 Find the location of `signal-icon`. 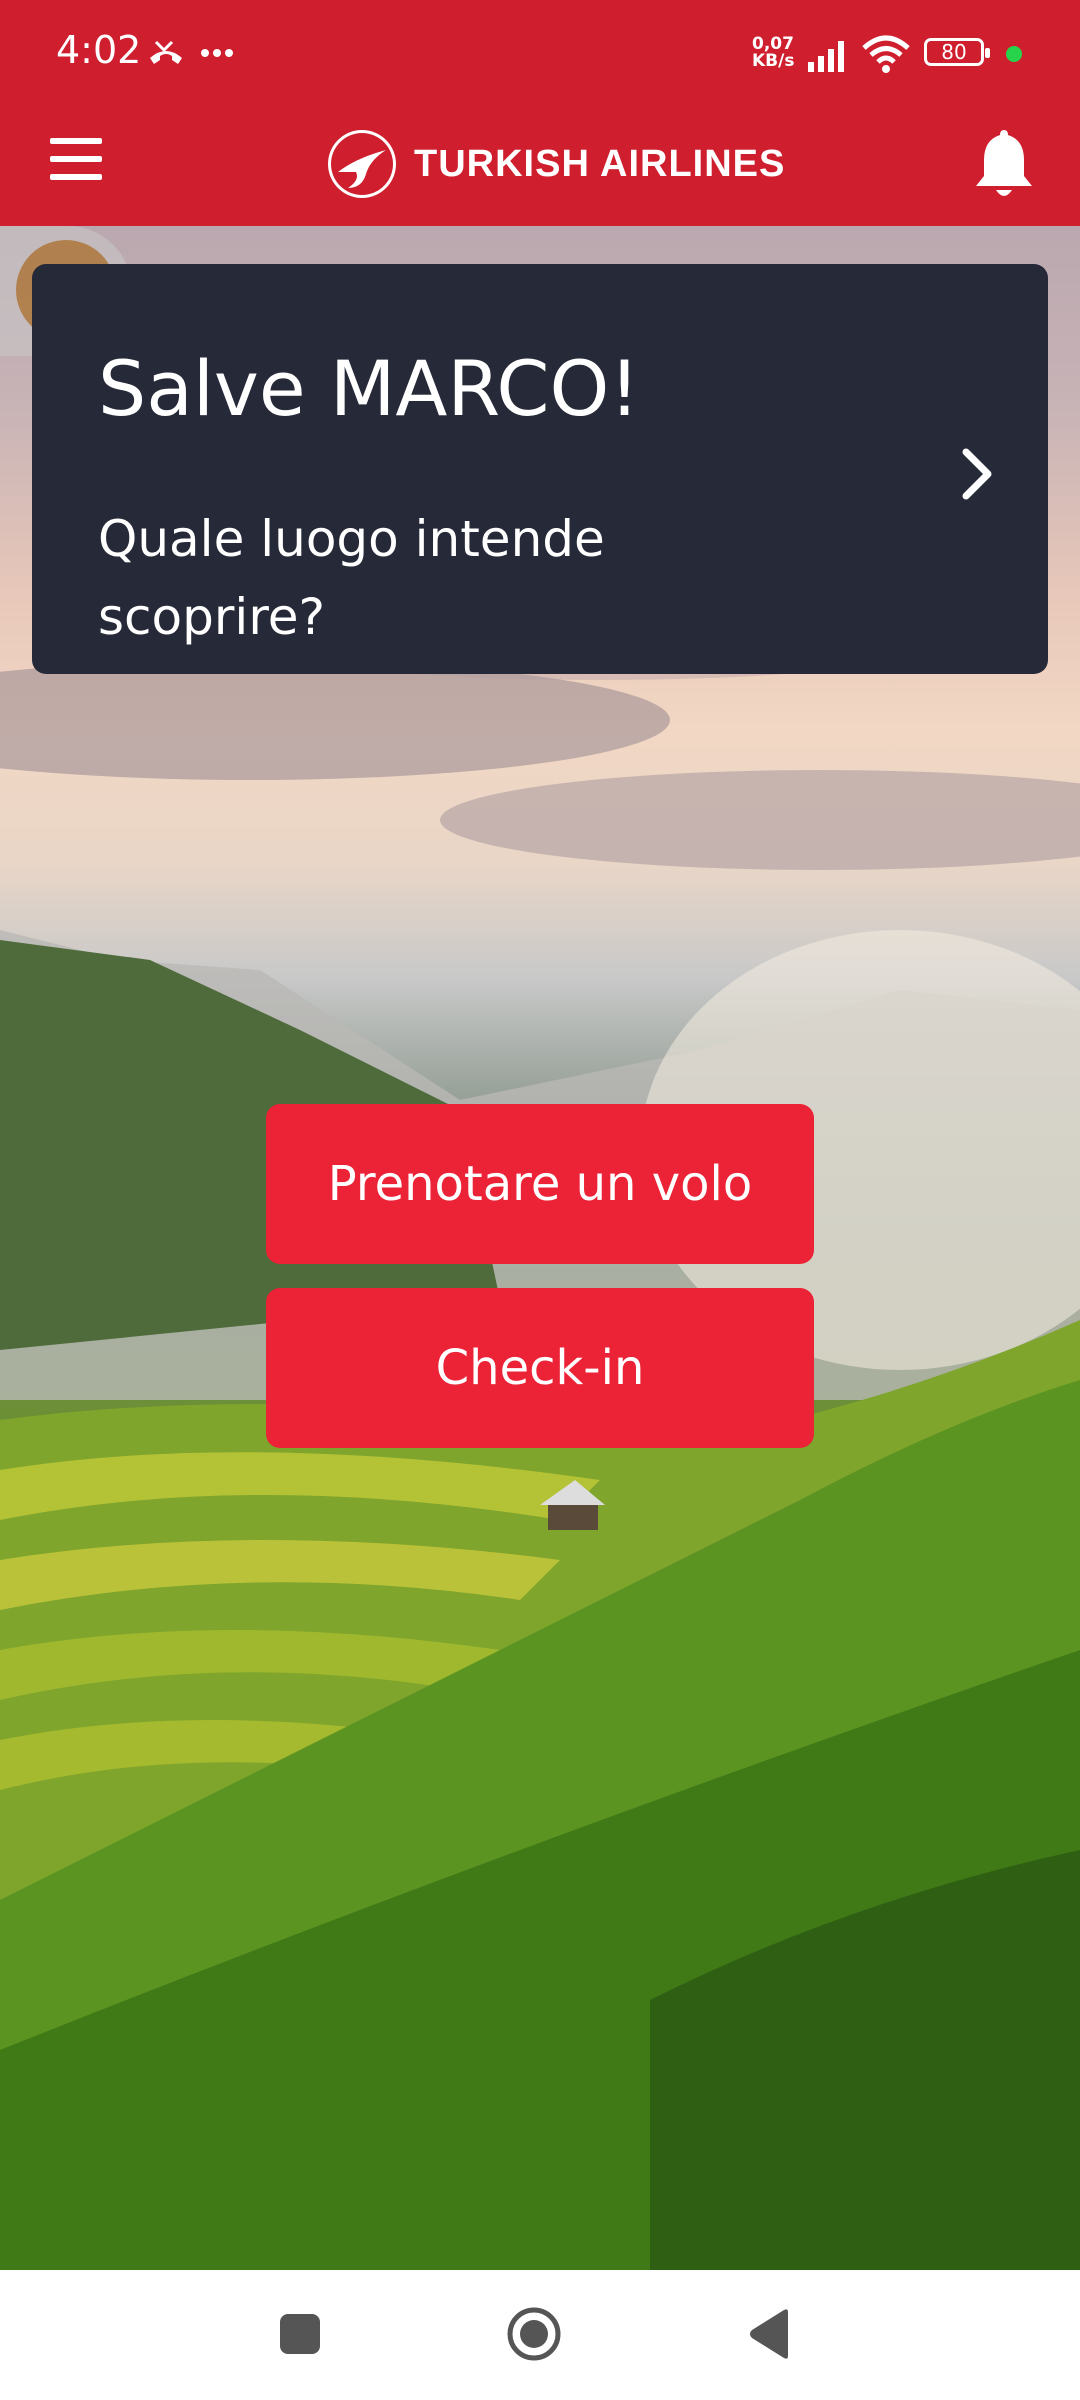

signal-icon is located at coordinates (826, 56).